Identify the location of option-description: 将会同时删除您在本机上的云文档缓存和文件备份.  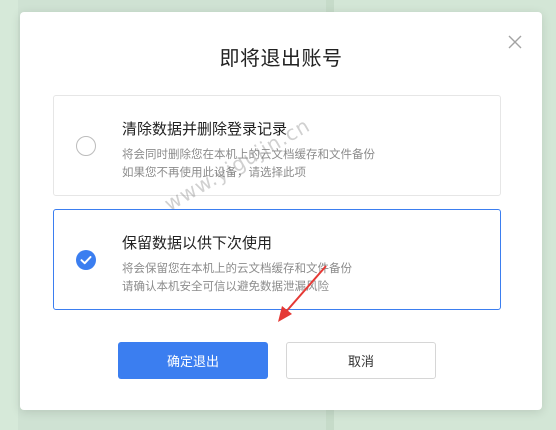
(248, 154).